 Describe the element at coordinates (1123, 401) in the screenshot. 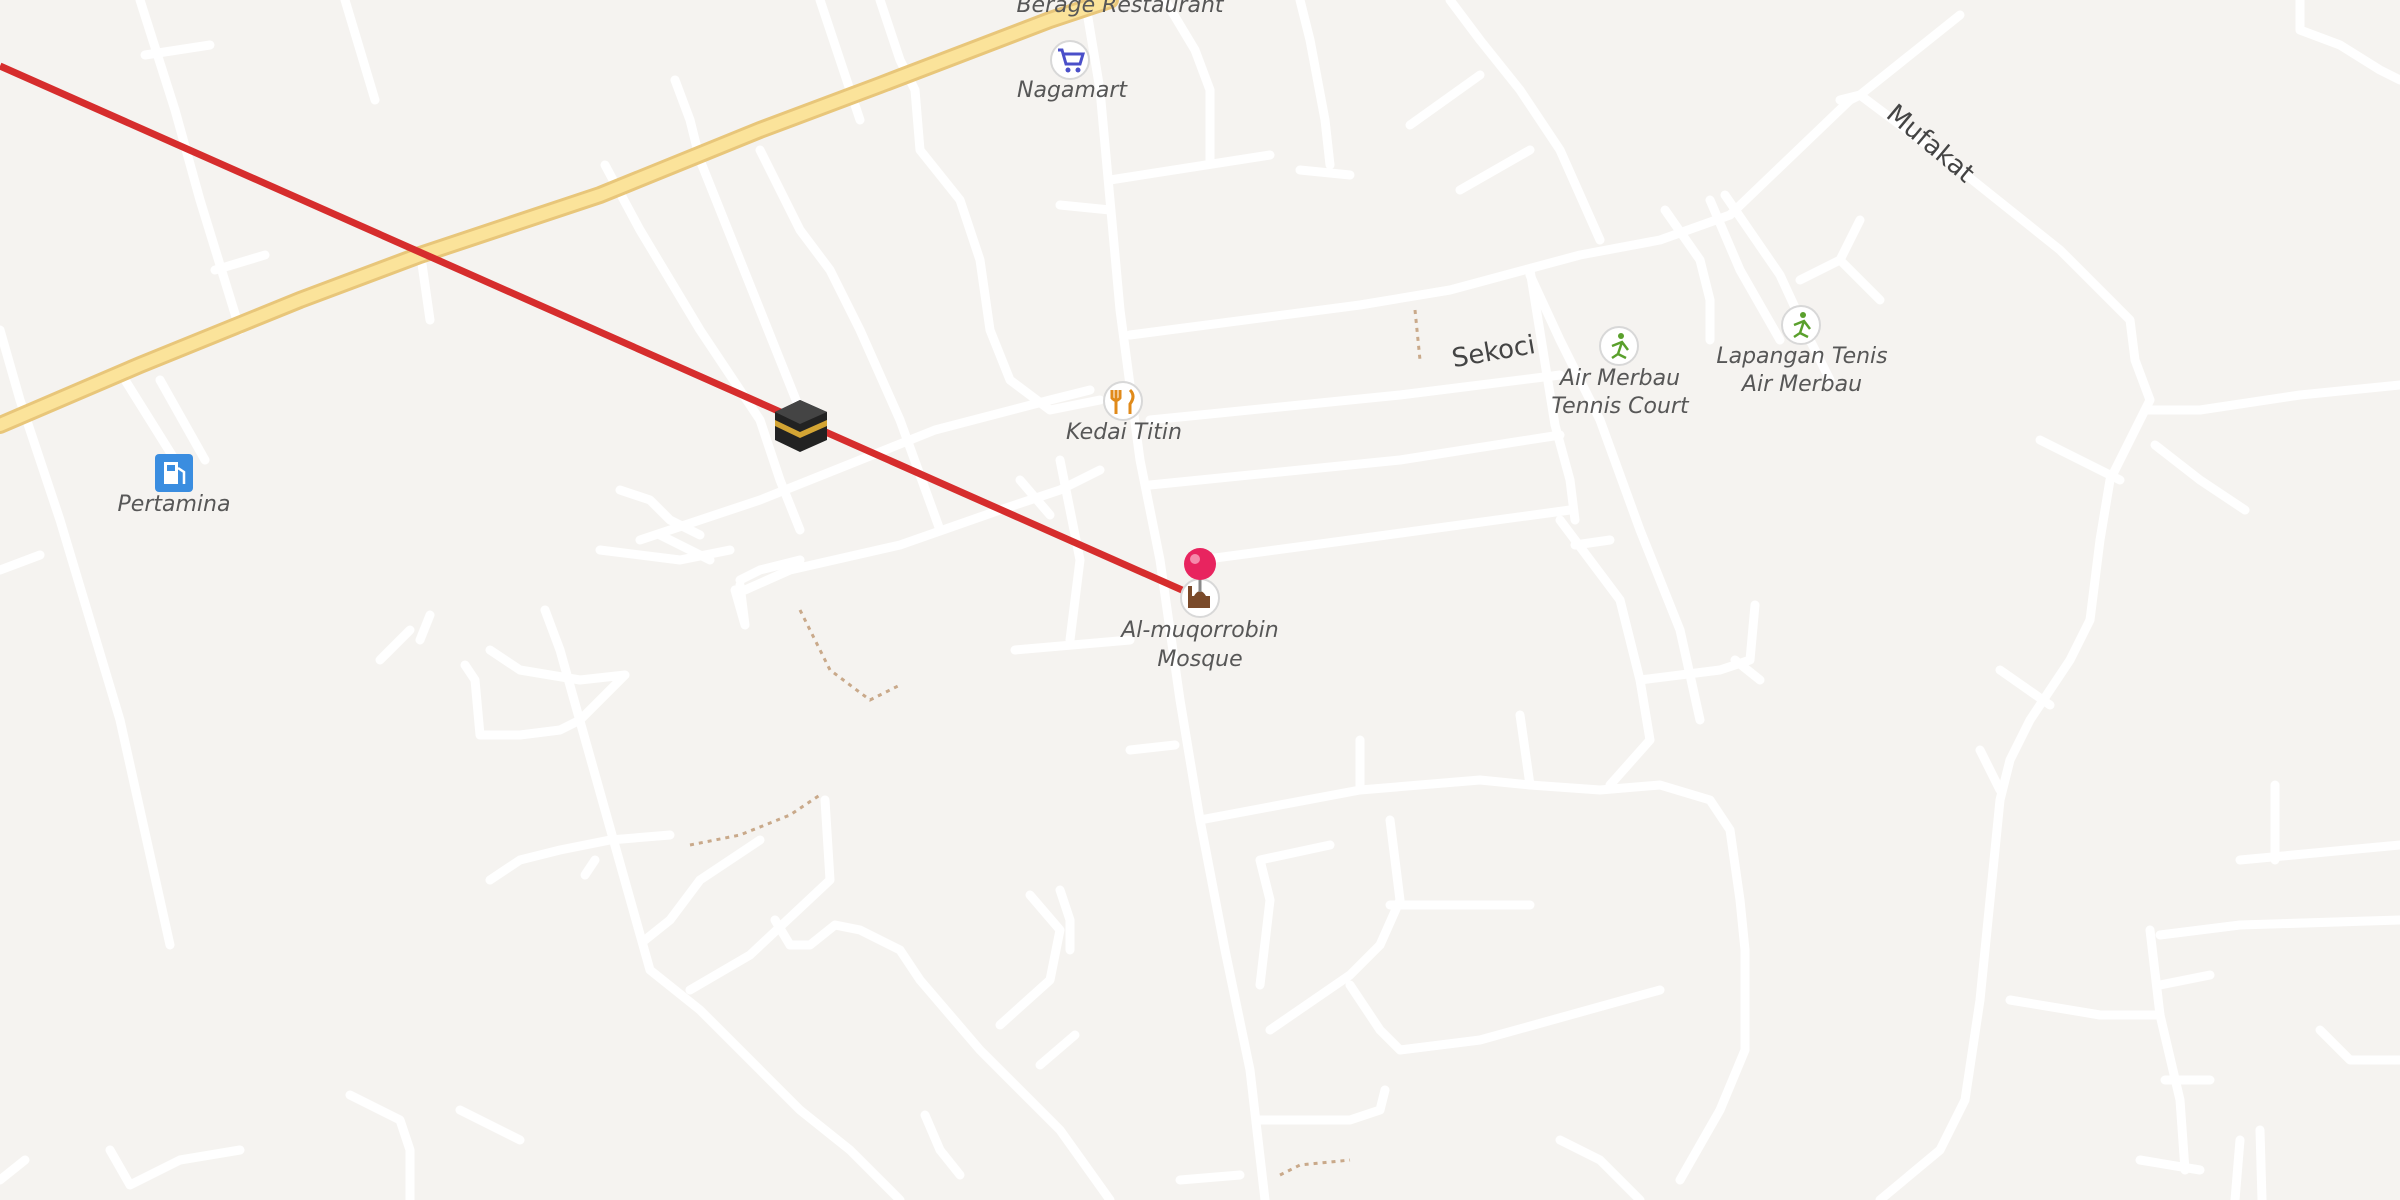

I see `fork-knife-icon` at that location.